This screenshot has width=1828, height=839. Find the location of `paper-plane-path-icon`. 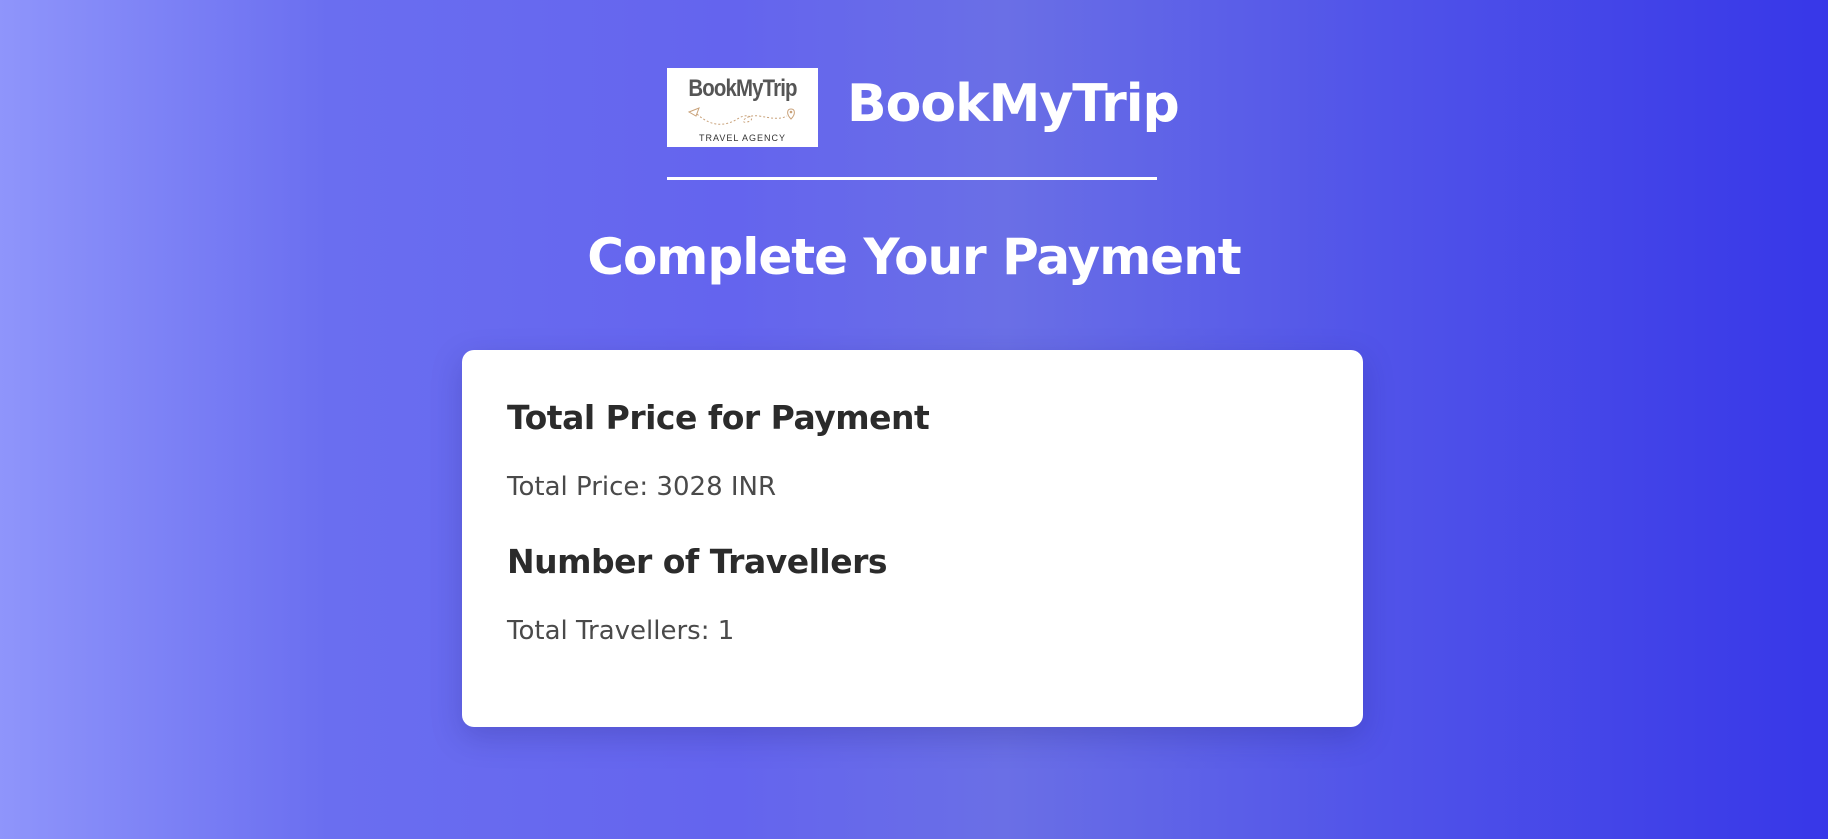

paper-plane-path-icon is located at coordinates (741, 116).